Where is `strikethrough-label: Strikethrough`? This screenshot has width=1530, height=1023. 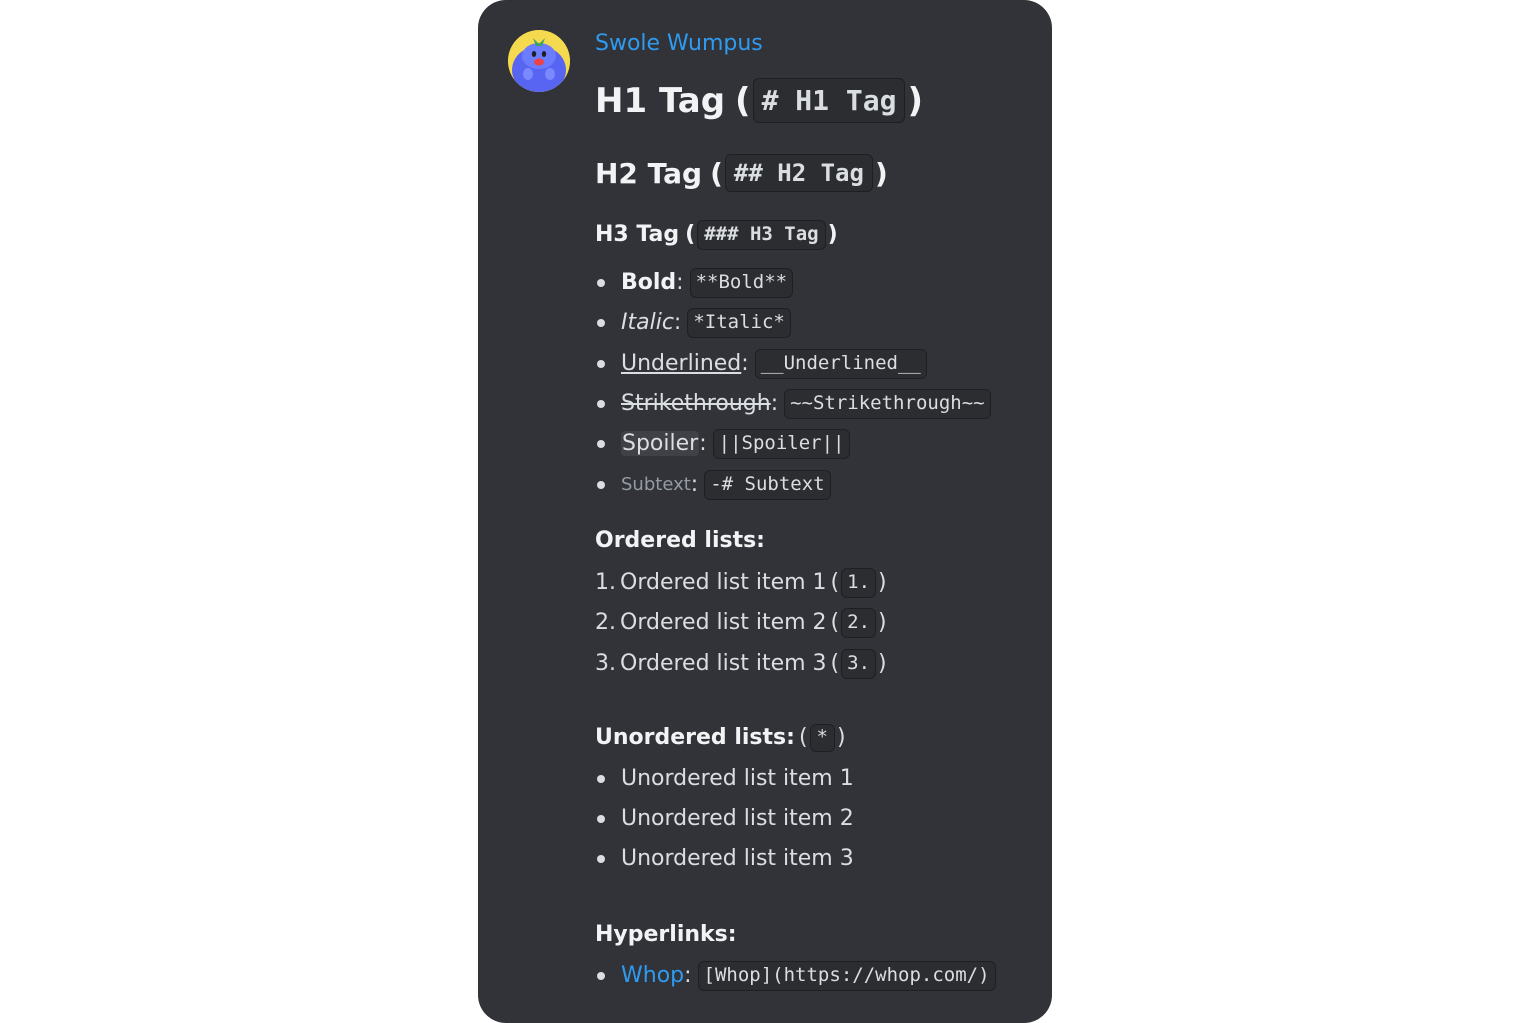
strikethrough-label: Strikethrough is located at coordinates (696, 404).